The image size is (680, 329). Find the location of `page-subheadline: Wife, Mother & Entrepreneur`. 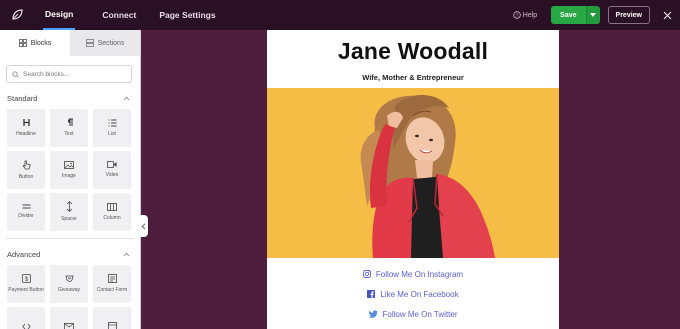

page-subheadline: Wife, Mother & Entrepreneur is located at coordinates (413, 77).